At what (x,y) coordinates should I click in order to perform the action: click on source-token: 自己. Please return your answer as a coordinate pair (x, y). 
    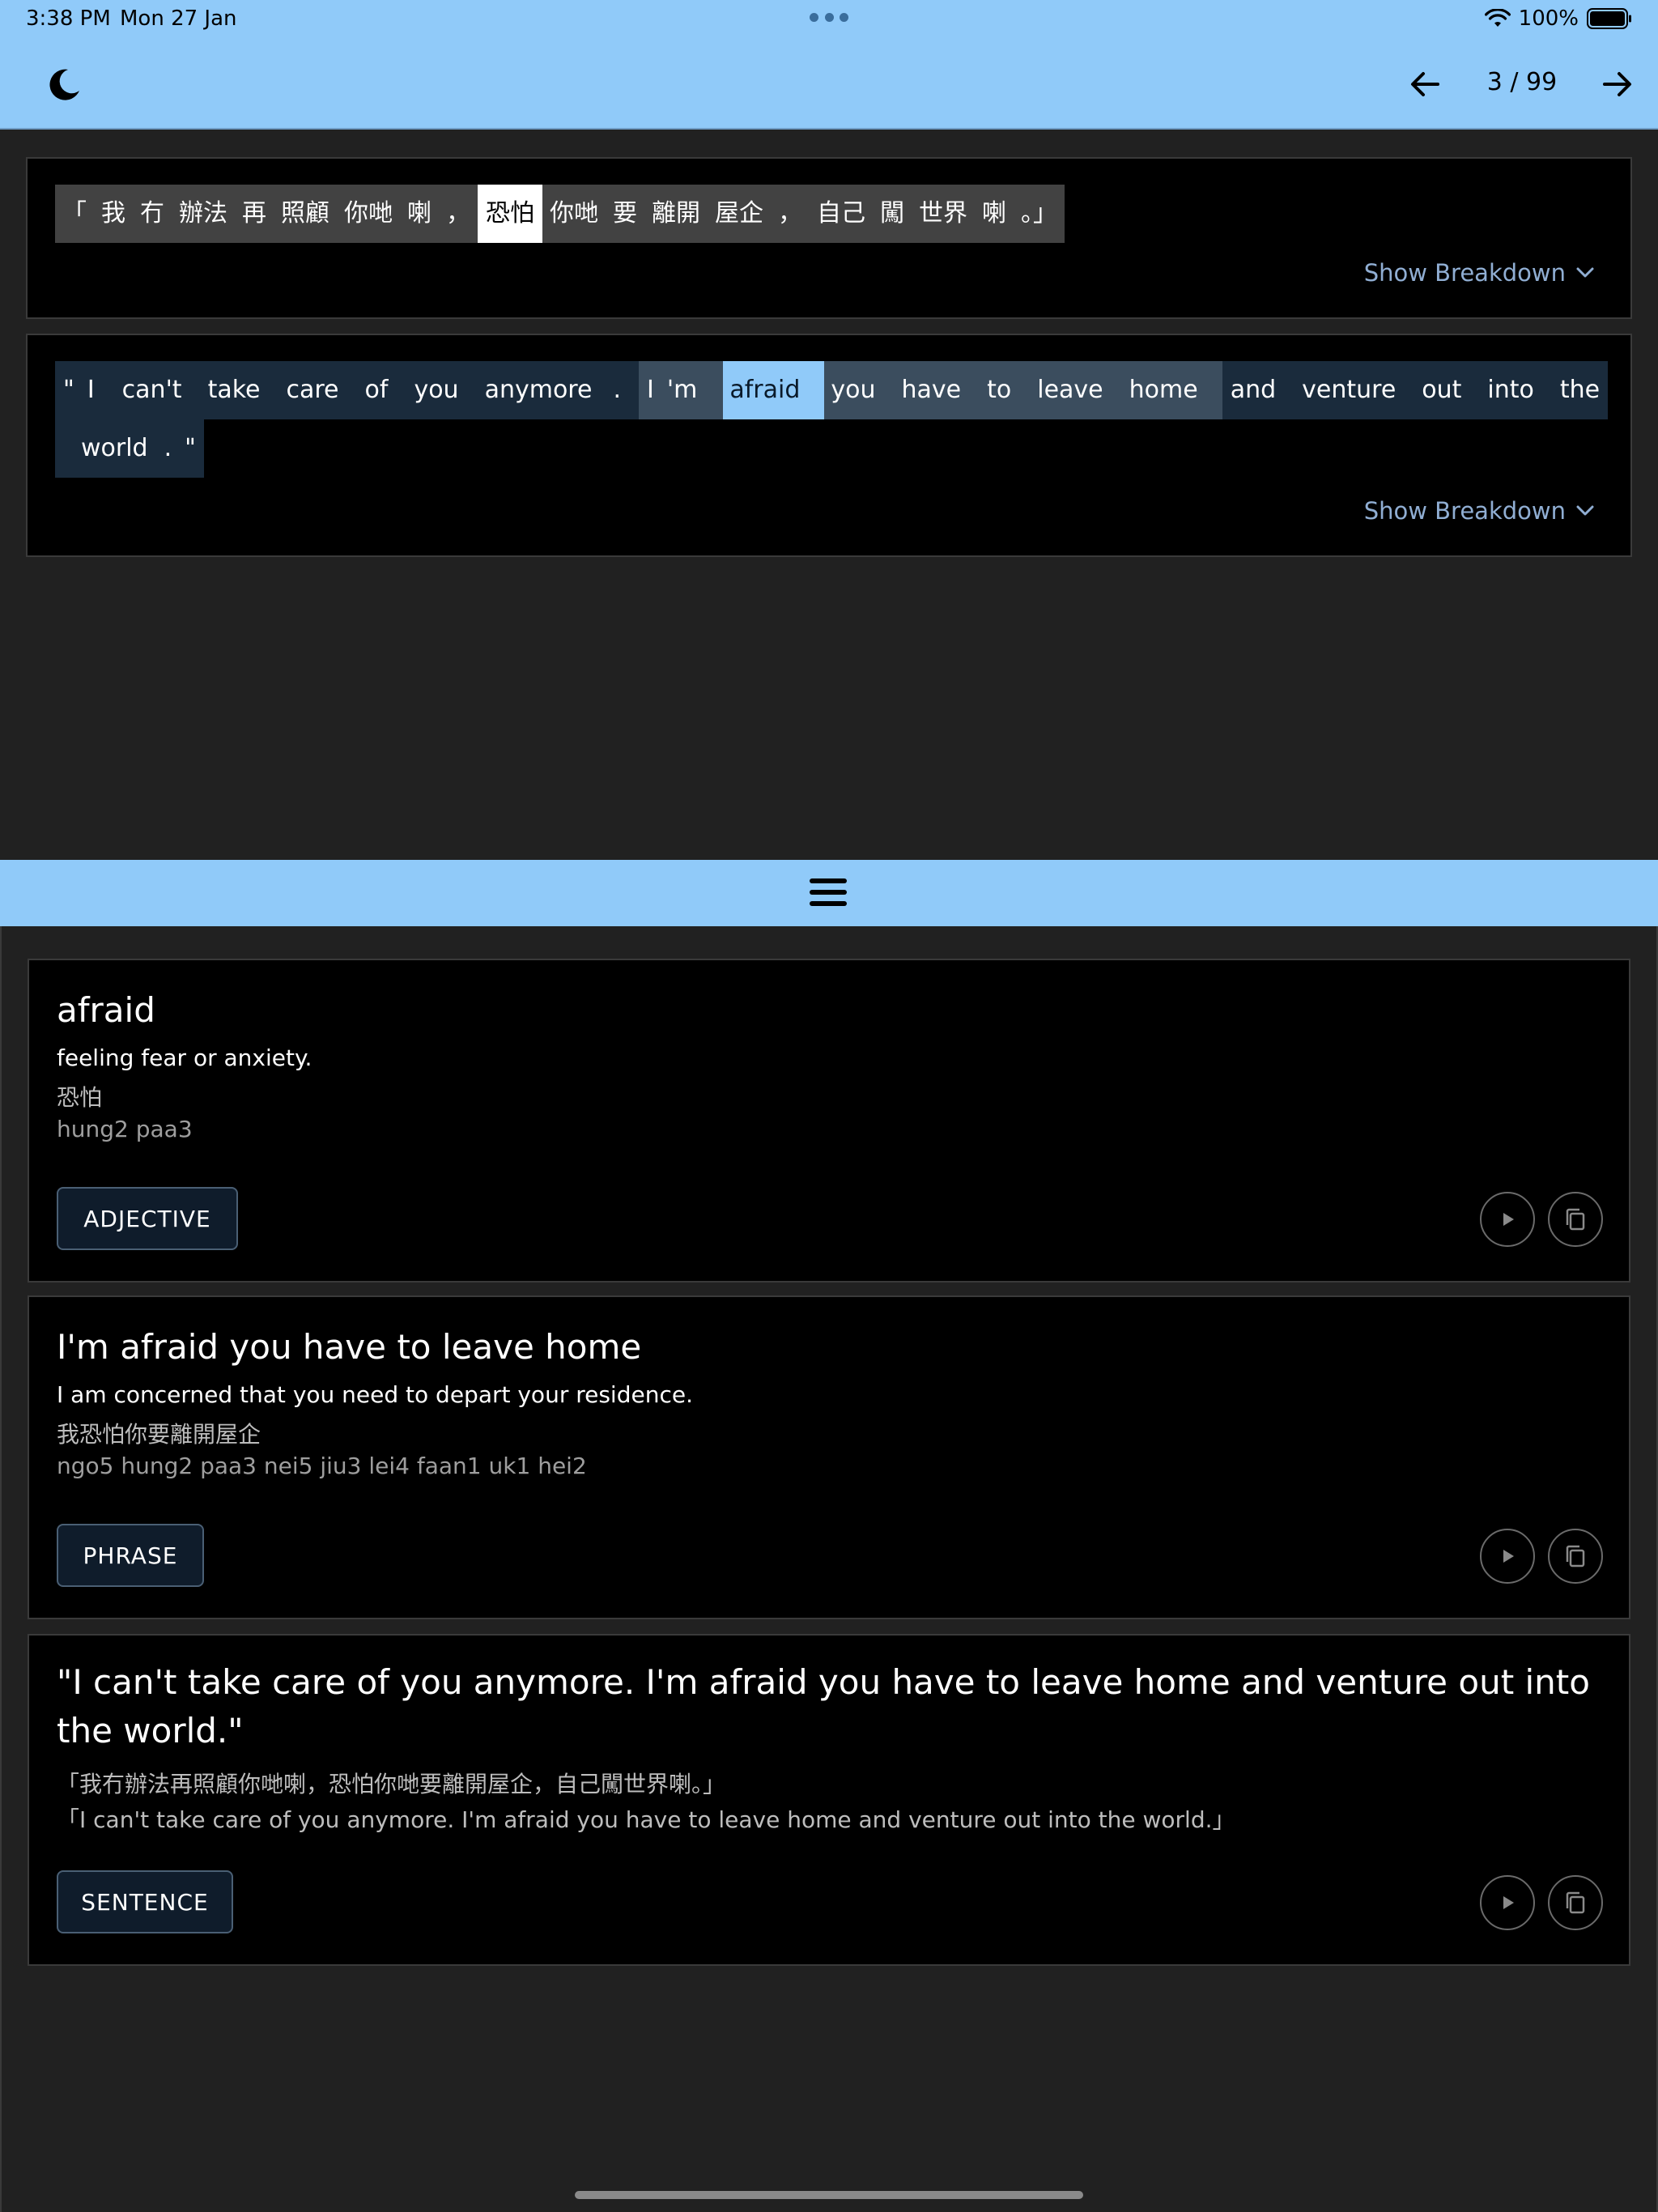
    Looking at the image, I should click on (841, 214).